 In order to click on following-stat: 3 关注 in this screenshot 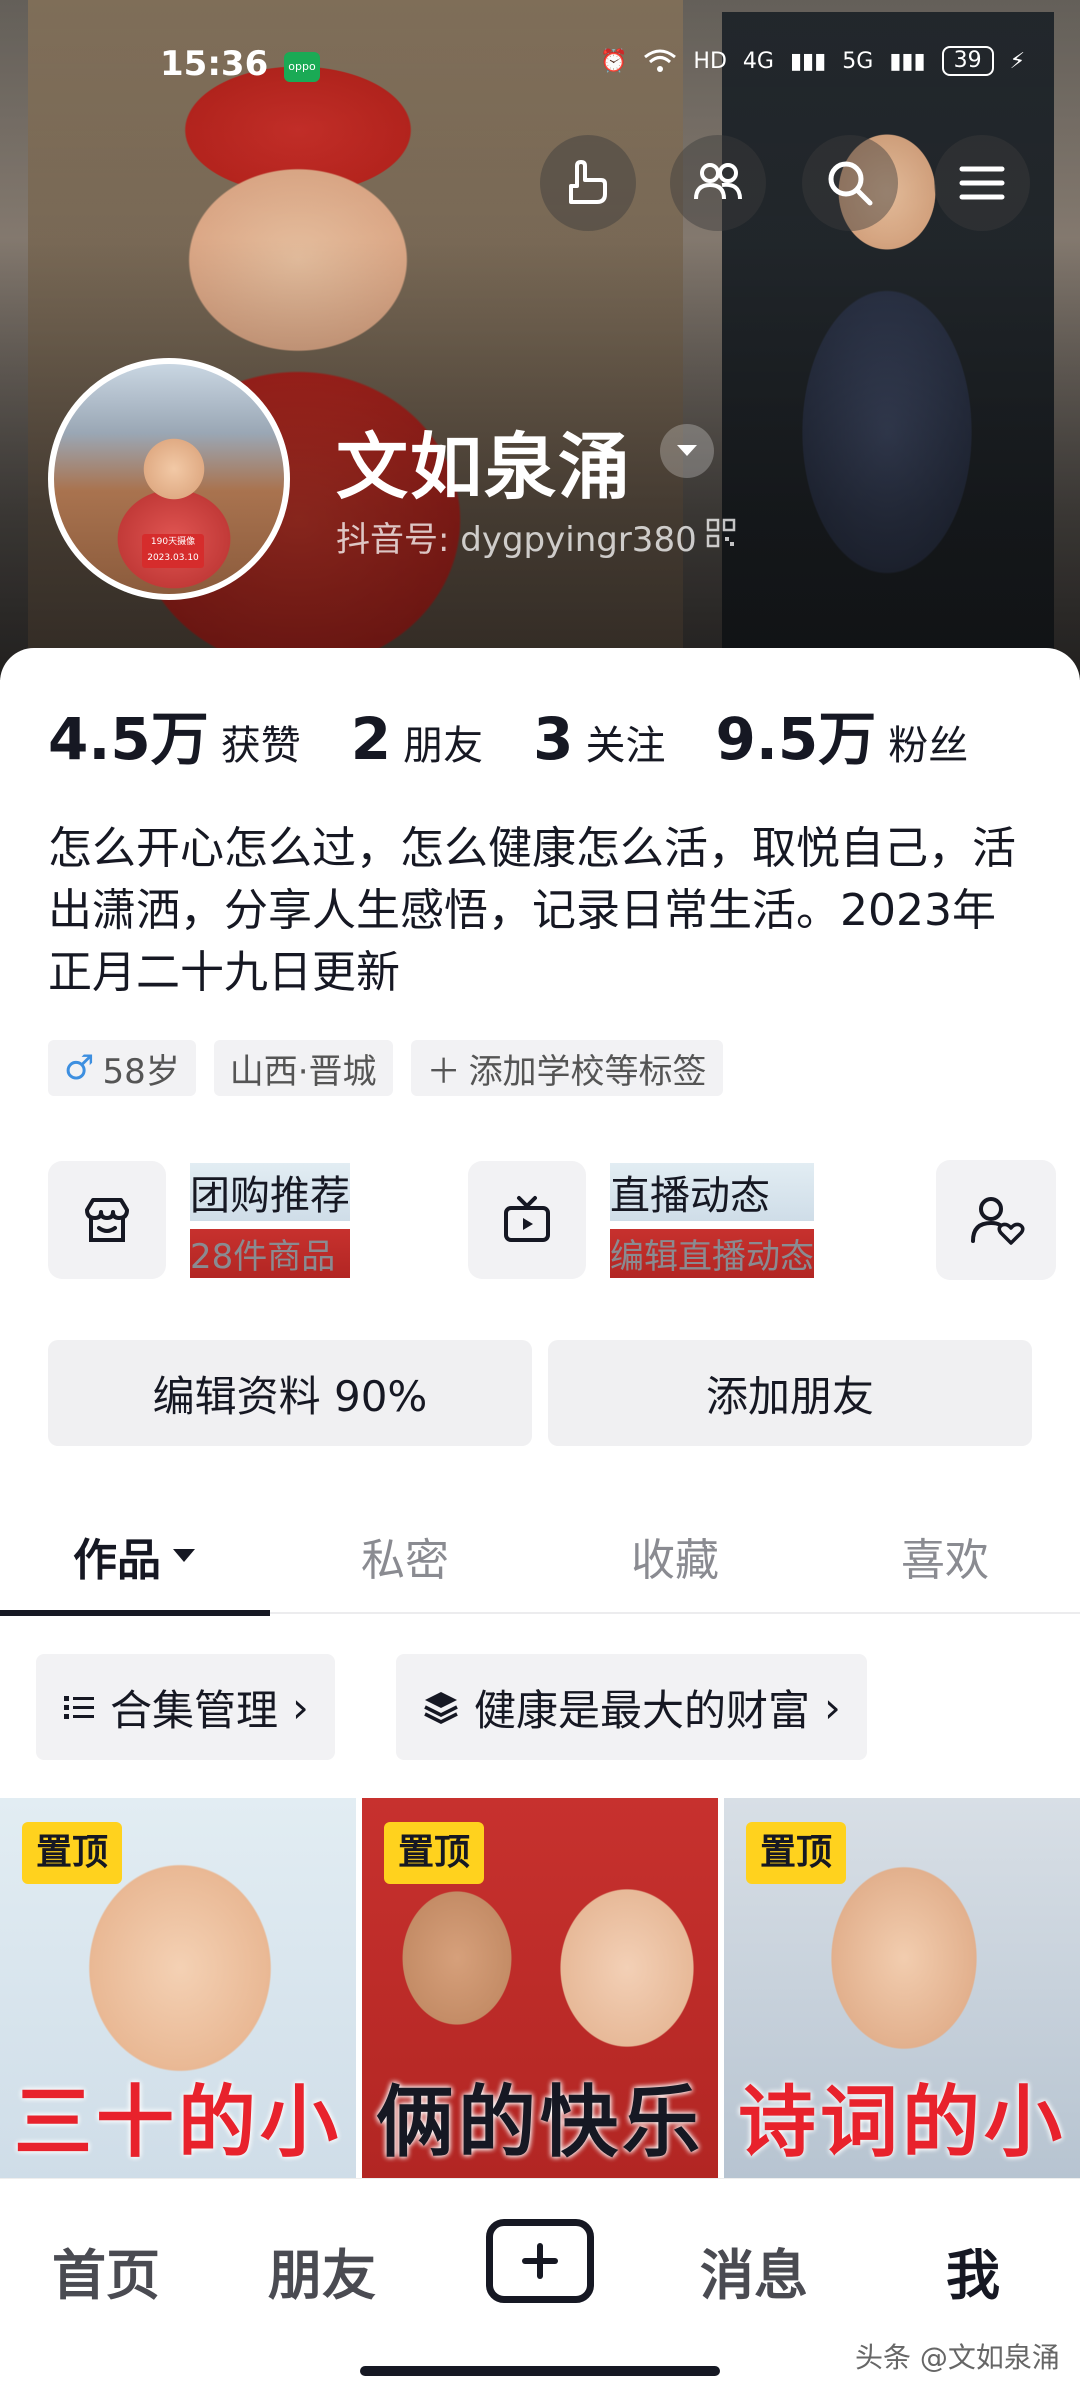, I will do `click(599, 739)`.